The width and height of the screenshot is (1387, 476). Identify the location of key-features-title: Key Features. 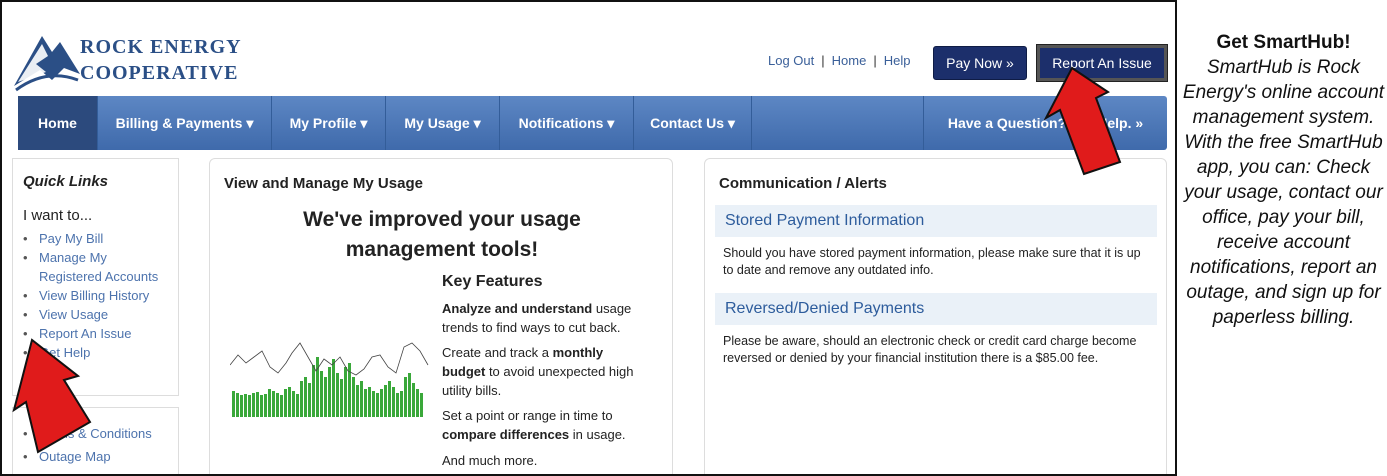
(492, 281).